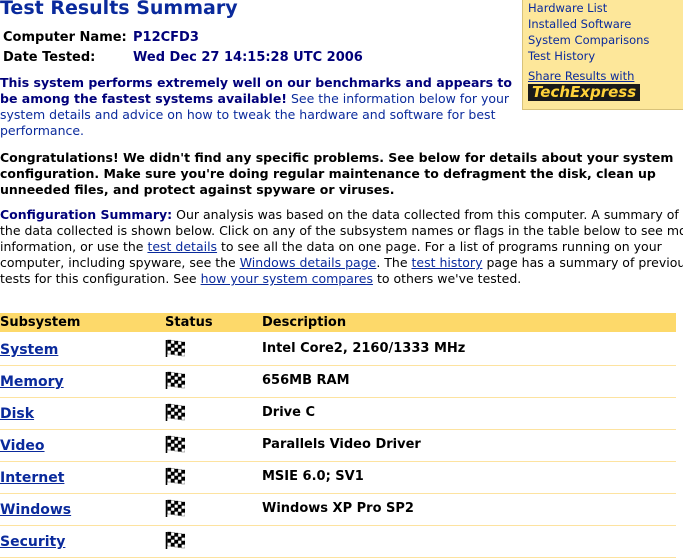 The image size is (683, 558). Describe the element at coordinates (605, 56) in the screenshot. I see `test-history-link: Test History` at that location.